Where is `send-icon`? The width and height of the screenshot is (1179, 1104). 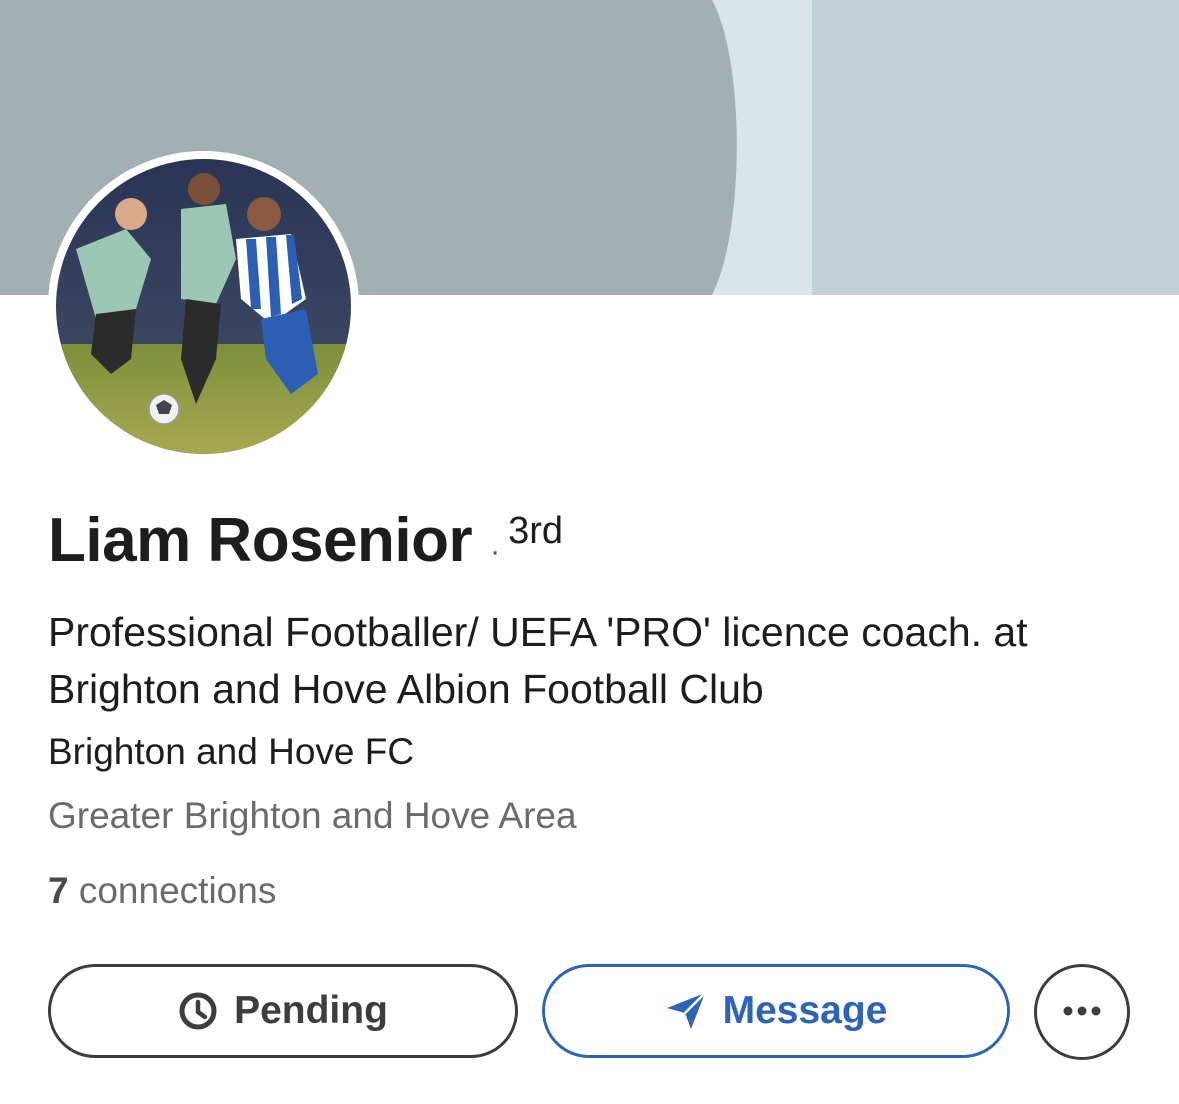 send-icon is located at coordinates (686, 1011).